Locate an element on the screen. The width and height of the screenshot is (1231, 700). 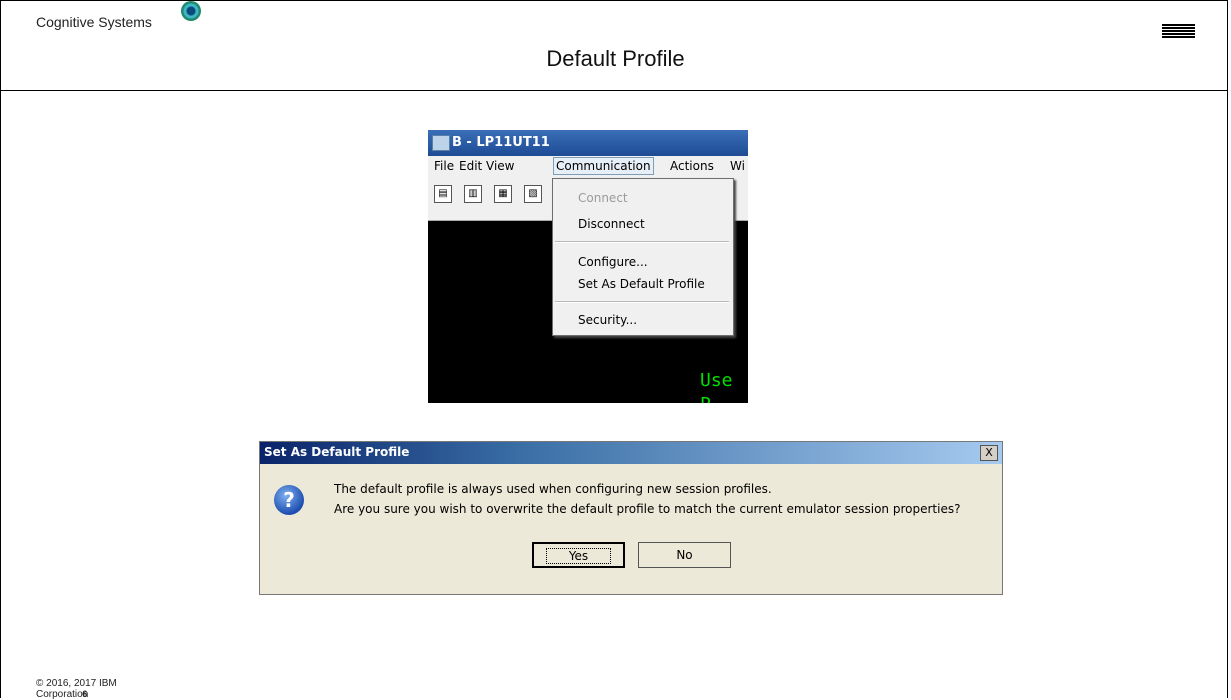
footer: © 2016, 2017 IBM Corporation6 is located at coordinates (103, 689).